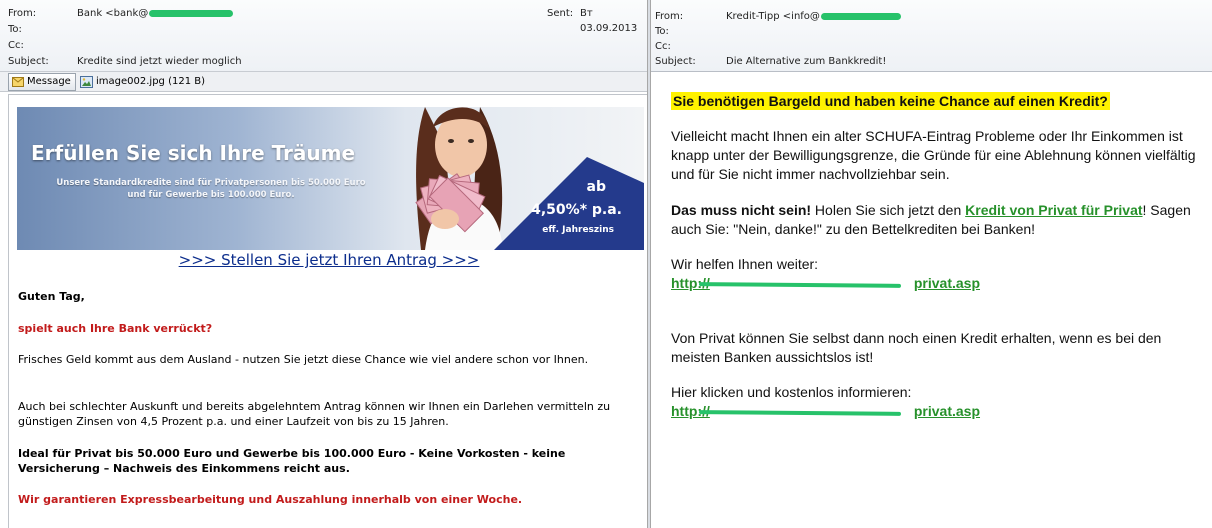 Image resolution: width=1212 pixels, height=528 pixels. I want to click on subject-row: Subject: Die Alternative zum Bankkredit!, so click(930, 61).